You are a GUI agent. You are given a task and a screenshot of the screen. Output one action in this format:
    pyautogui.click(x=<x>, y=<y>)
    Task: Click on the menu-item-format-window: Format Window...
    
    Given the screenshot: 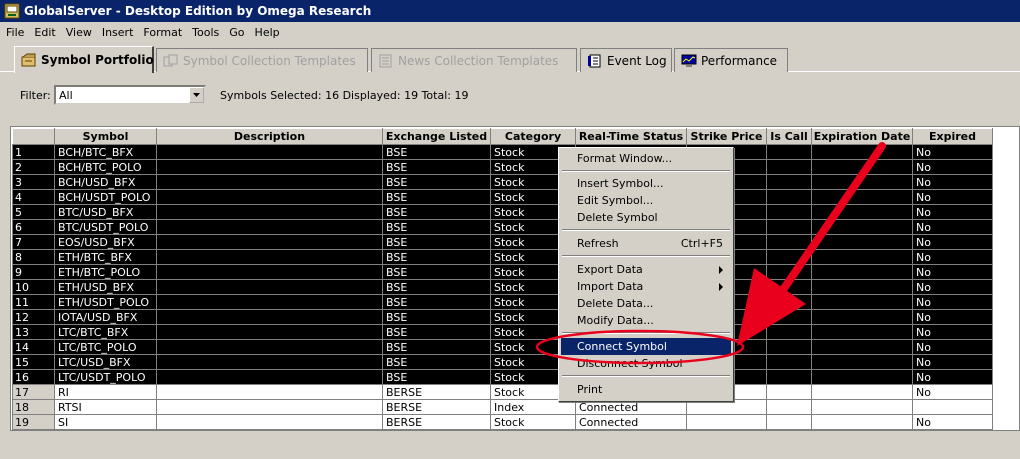 What is the action you would take?
    pyautogui.click(x=646, y=158)
    